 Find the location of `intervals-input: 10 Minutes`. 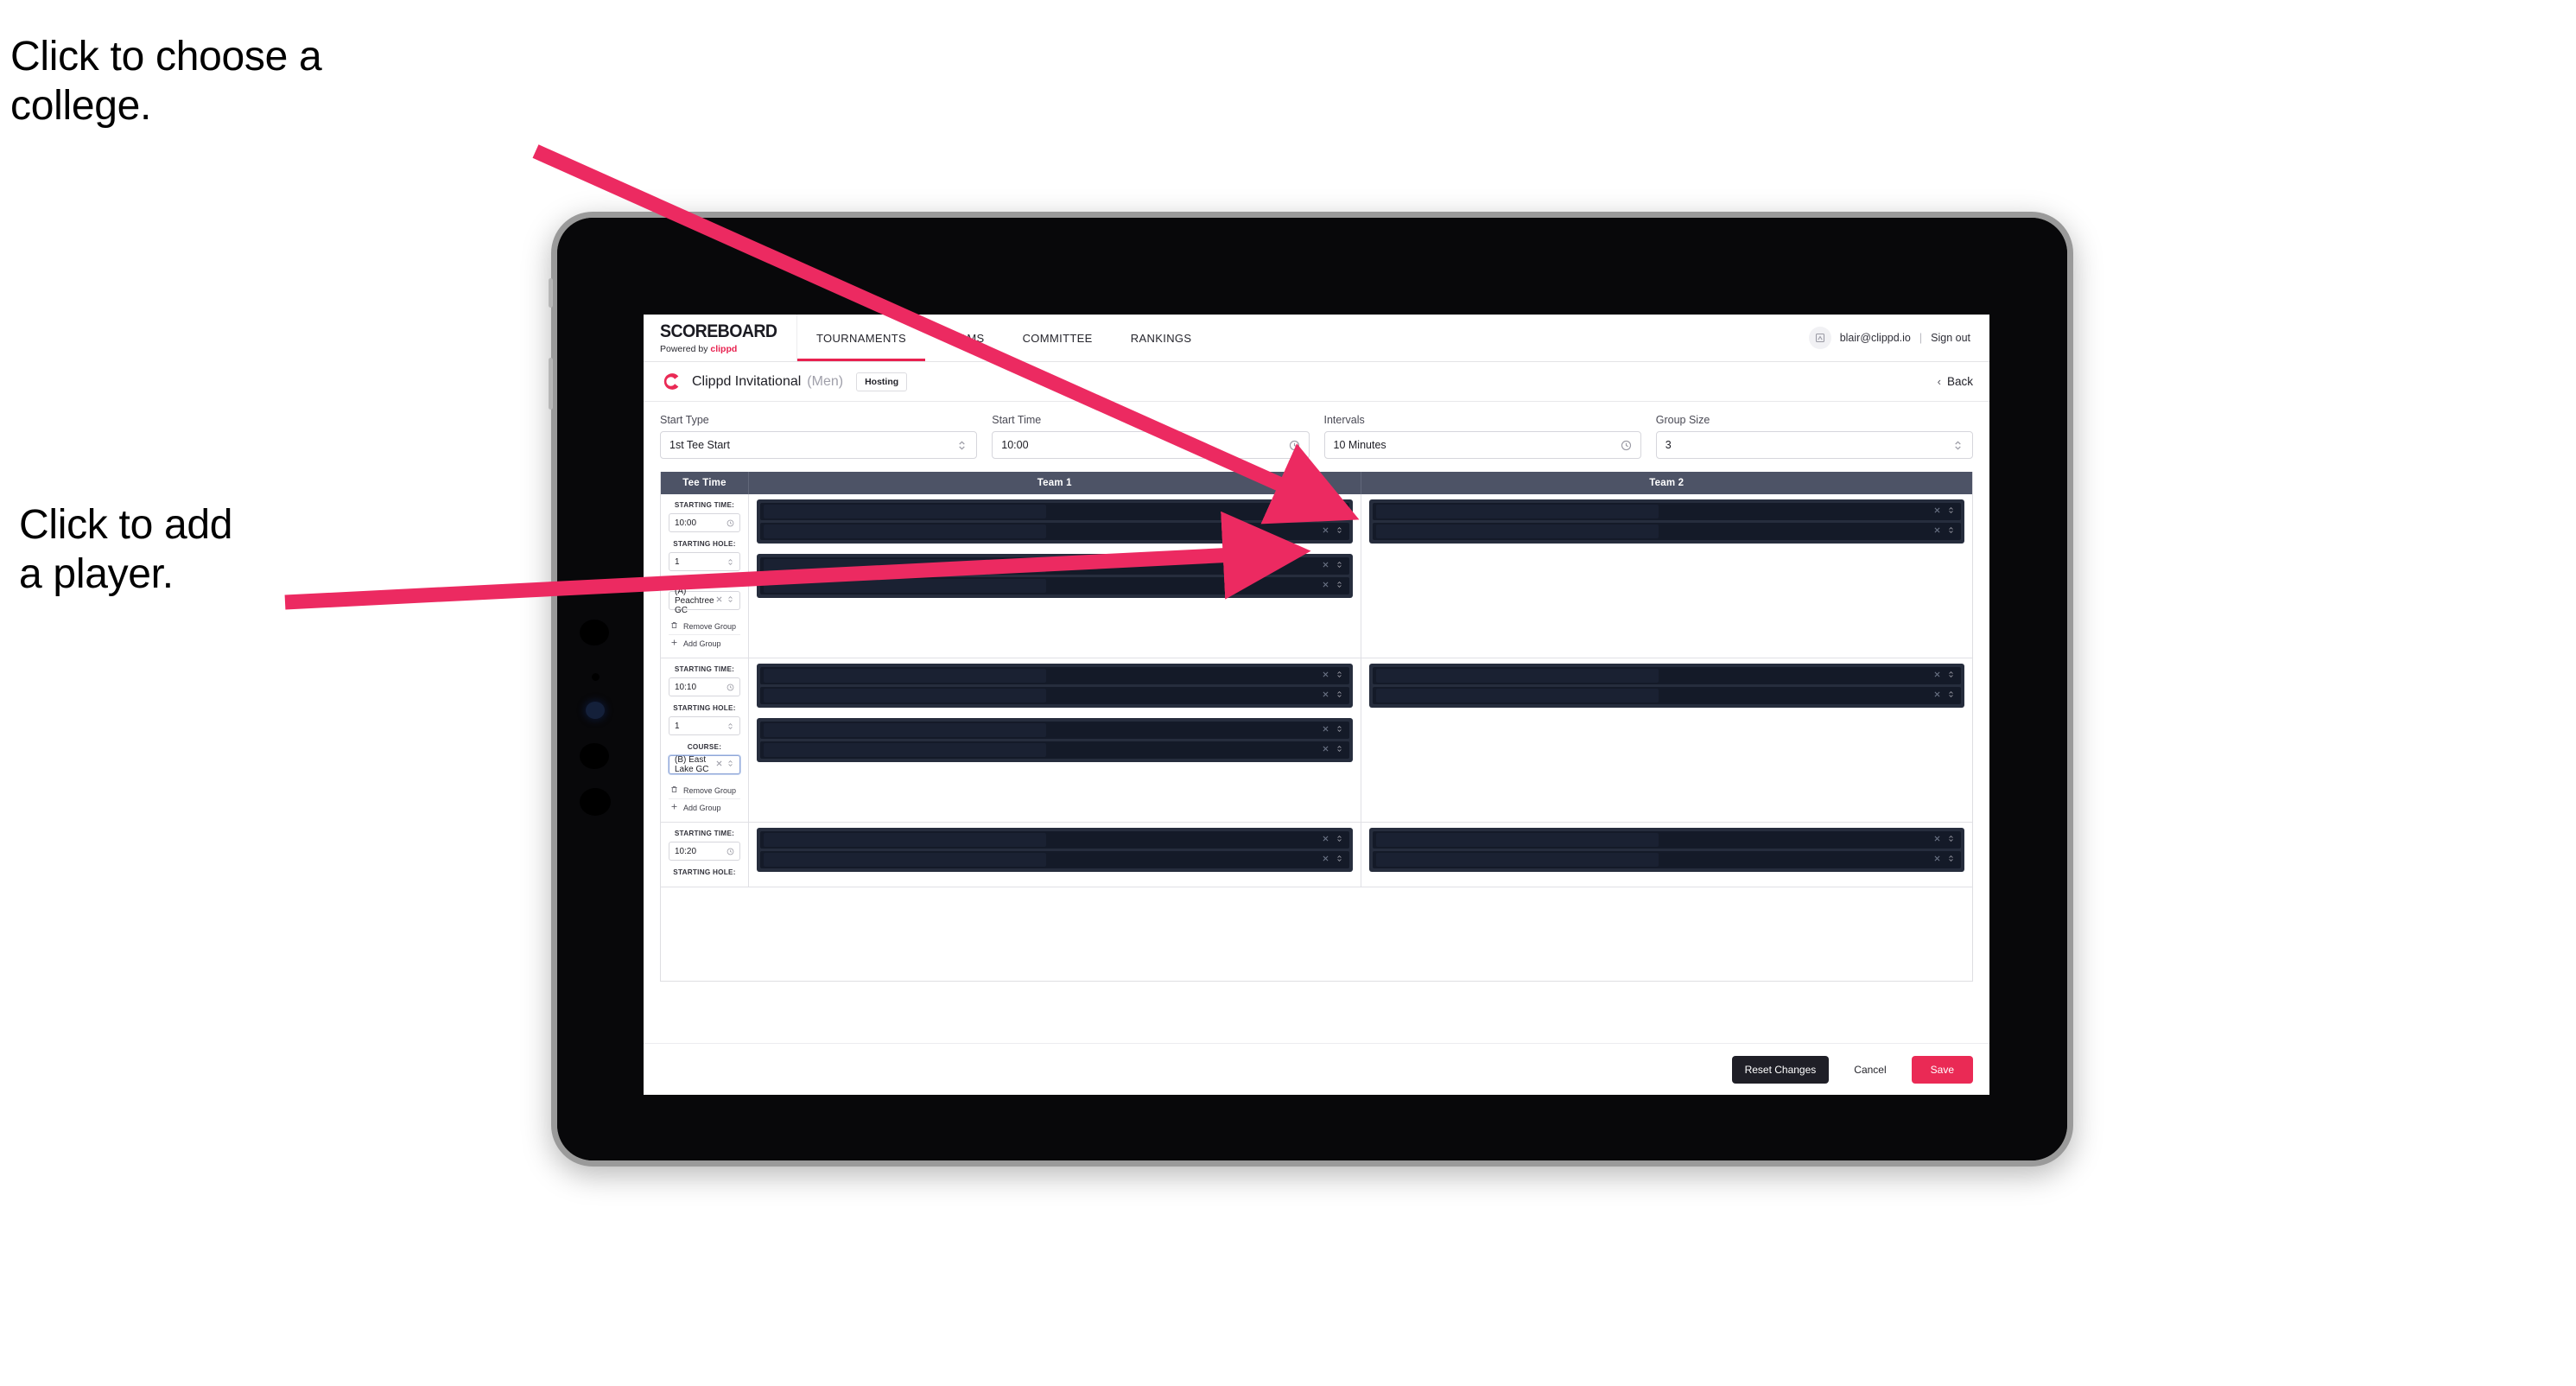

intervals-input: 10 Minutes is located at coordinates (1482, 445).